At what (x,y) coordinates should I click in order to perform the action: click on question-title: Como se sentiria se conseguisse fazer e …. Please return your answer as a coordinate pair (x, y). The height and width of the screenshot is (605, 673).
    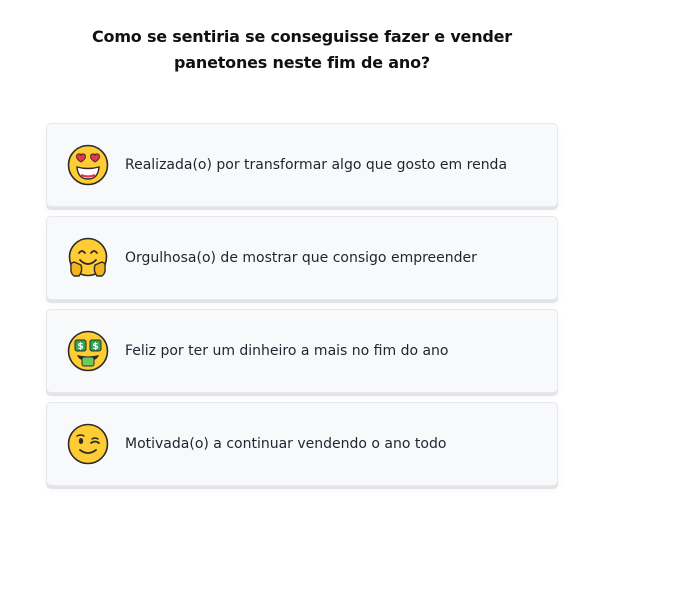
    Looking at the image, I should click on (301, 49).